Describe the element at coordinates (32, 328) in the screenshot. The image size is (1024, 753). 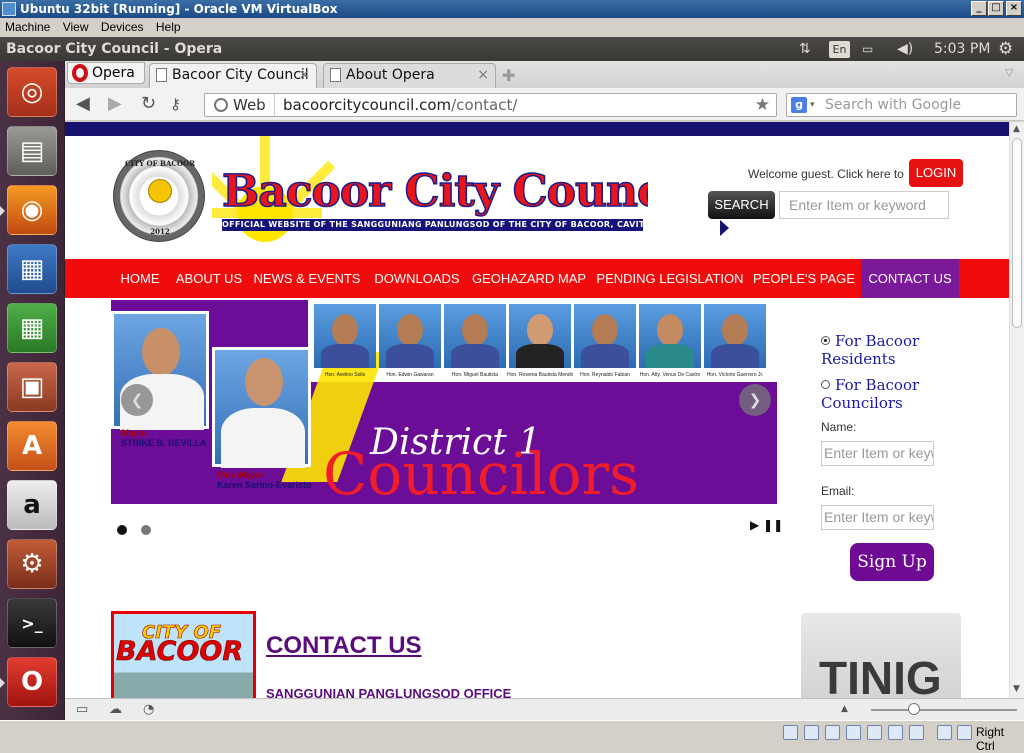
I see `calc-icon: ▦` at that location.